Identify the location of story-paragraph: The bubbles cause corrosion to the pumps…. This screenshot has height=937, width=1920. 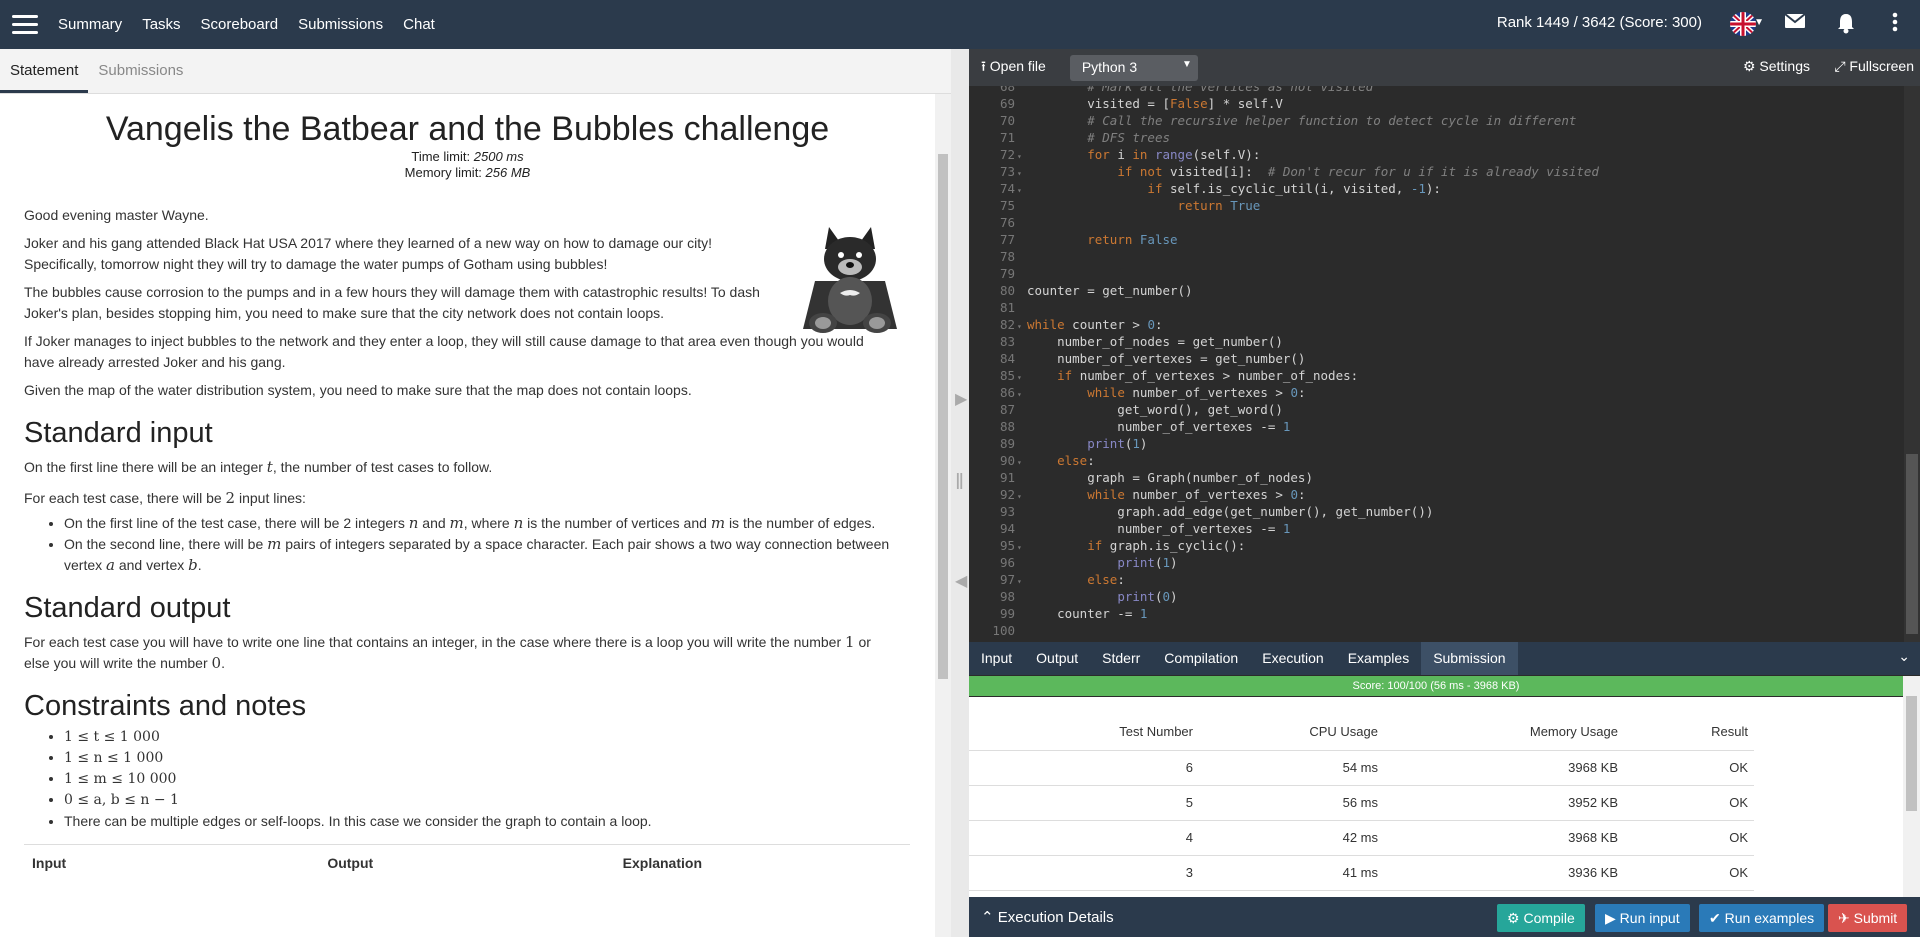
(392, 302).